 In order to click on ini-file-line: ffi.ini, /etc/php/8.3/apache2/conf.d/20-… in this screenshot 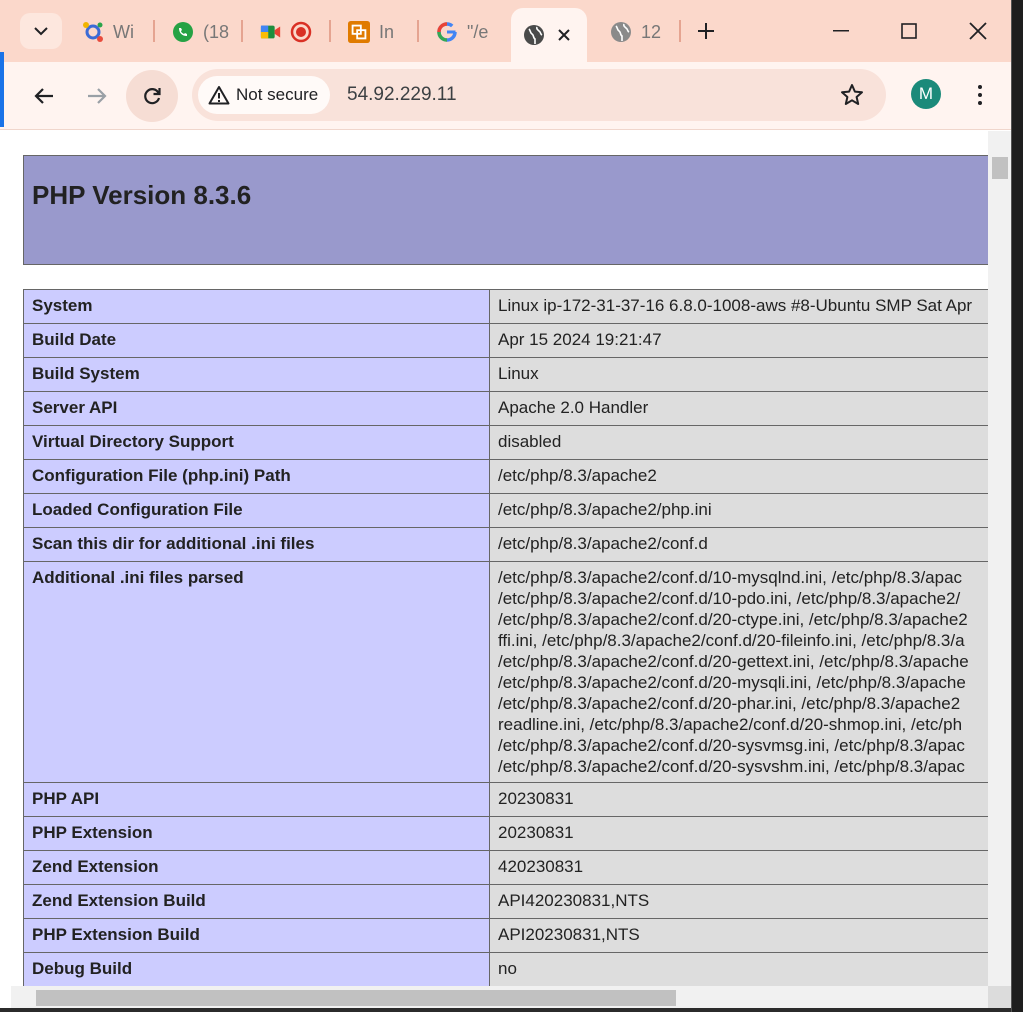, I will do `click(731, 640)`.